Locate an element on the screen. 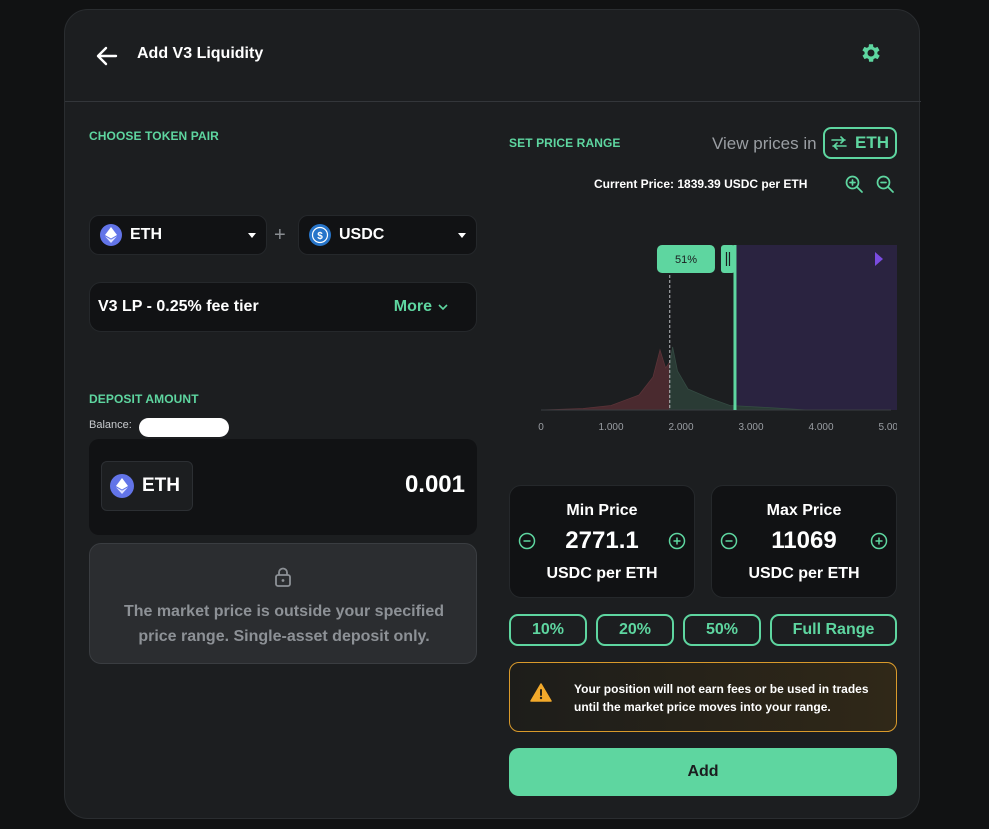  x-tick-label: 3,000 is located at coordinates (750, 426).